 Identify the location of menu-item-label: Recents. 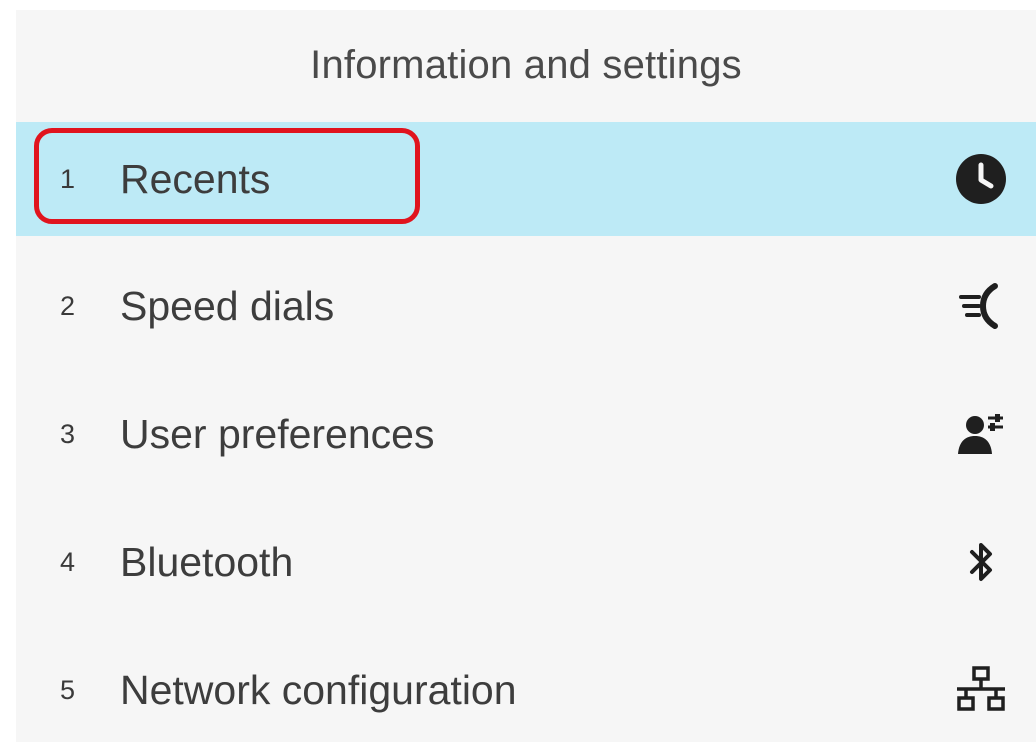
(195, 178).